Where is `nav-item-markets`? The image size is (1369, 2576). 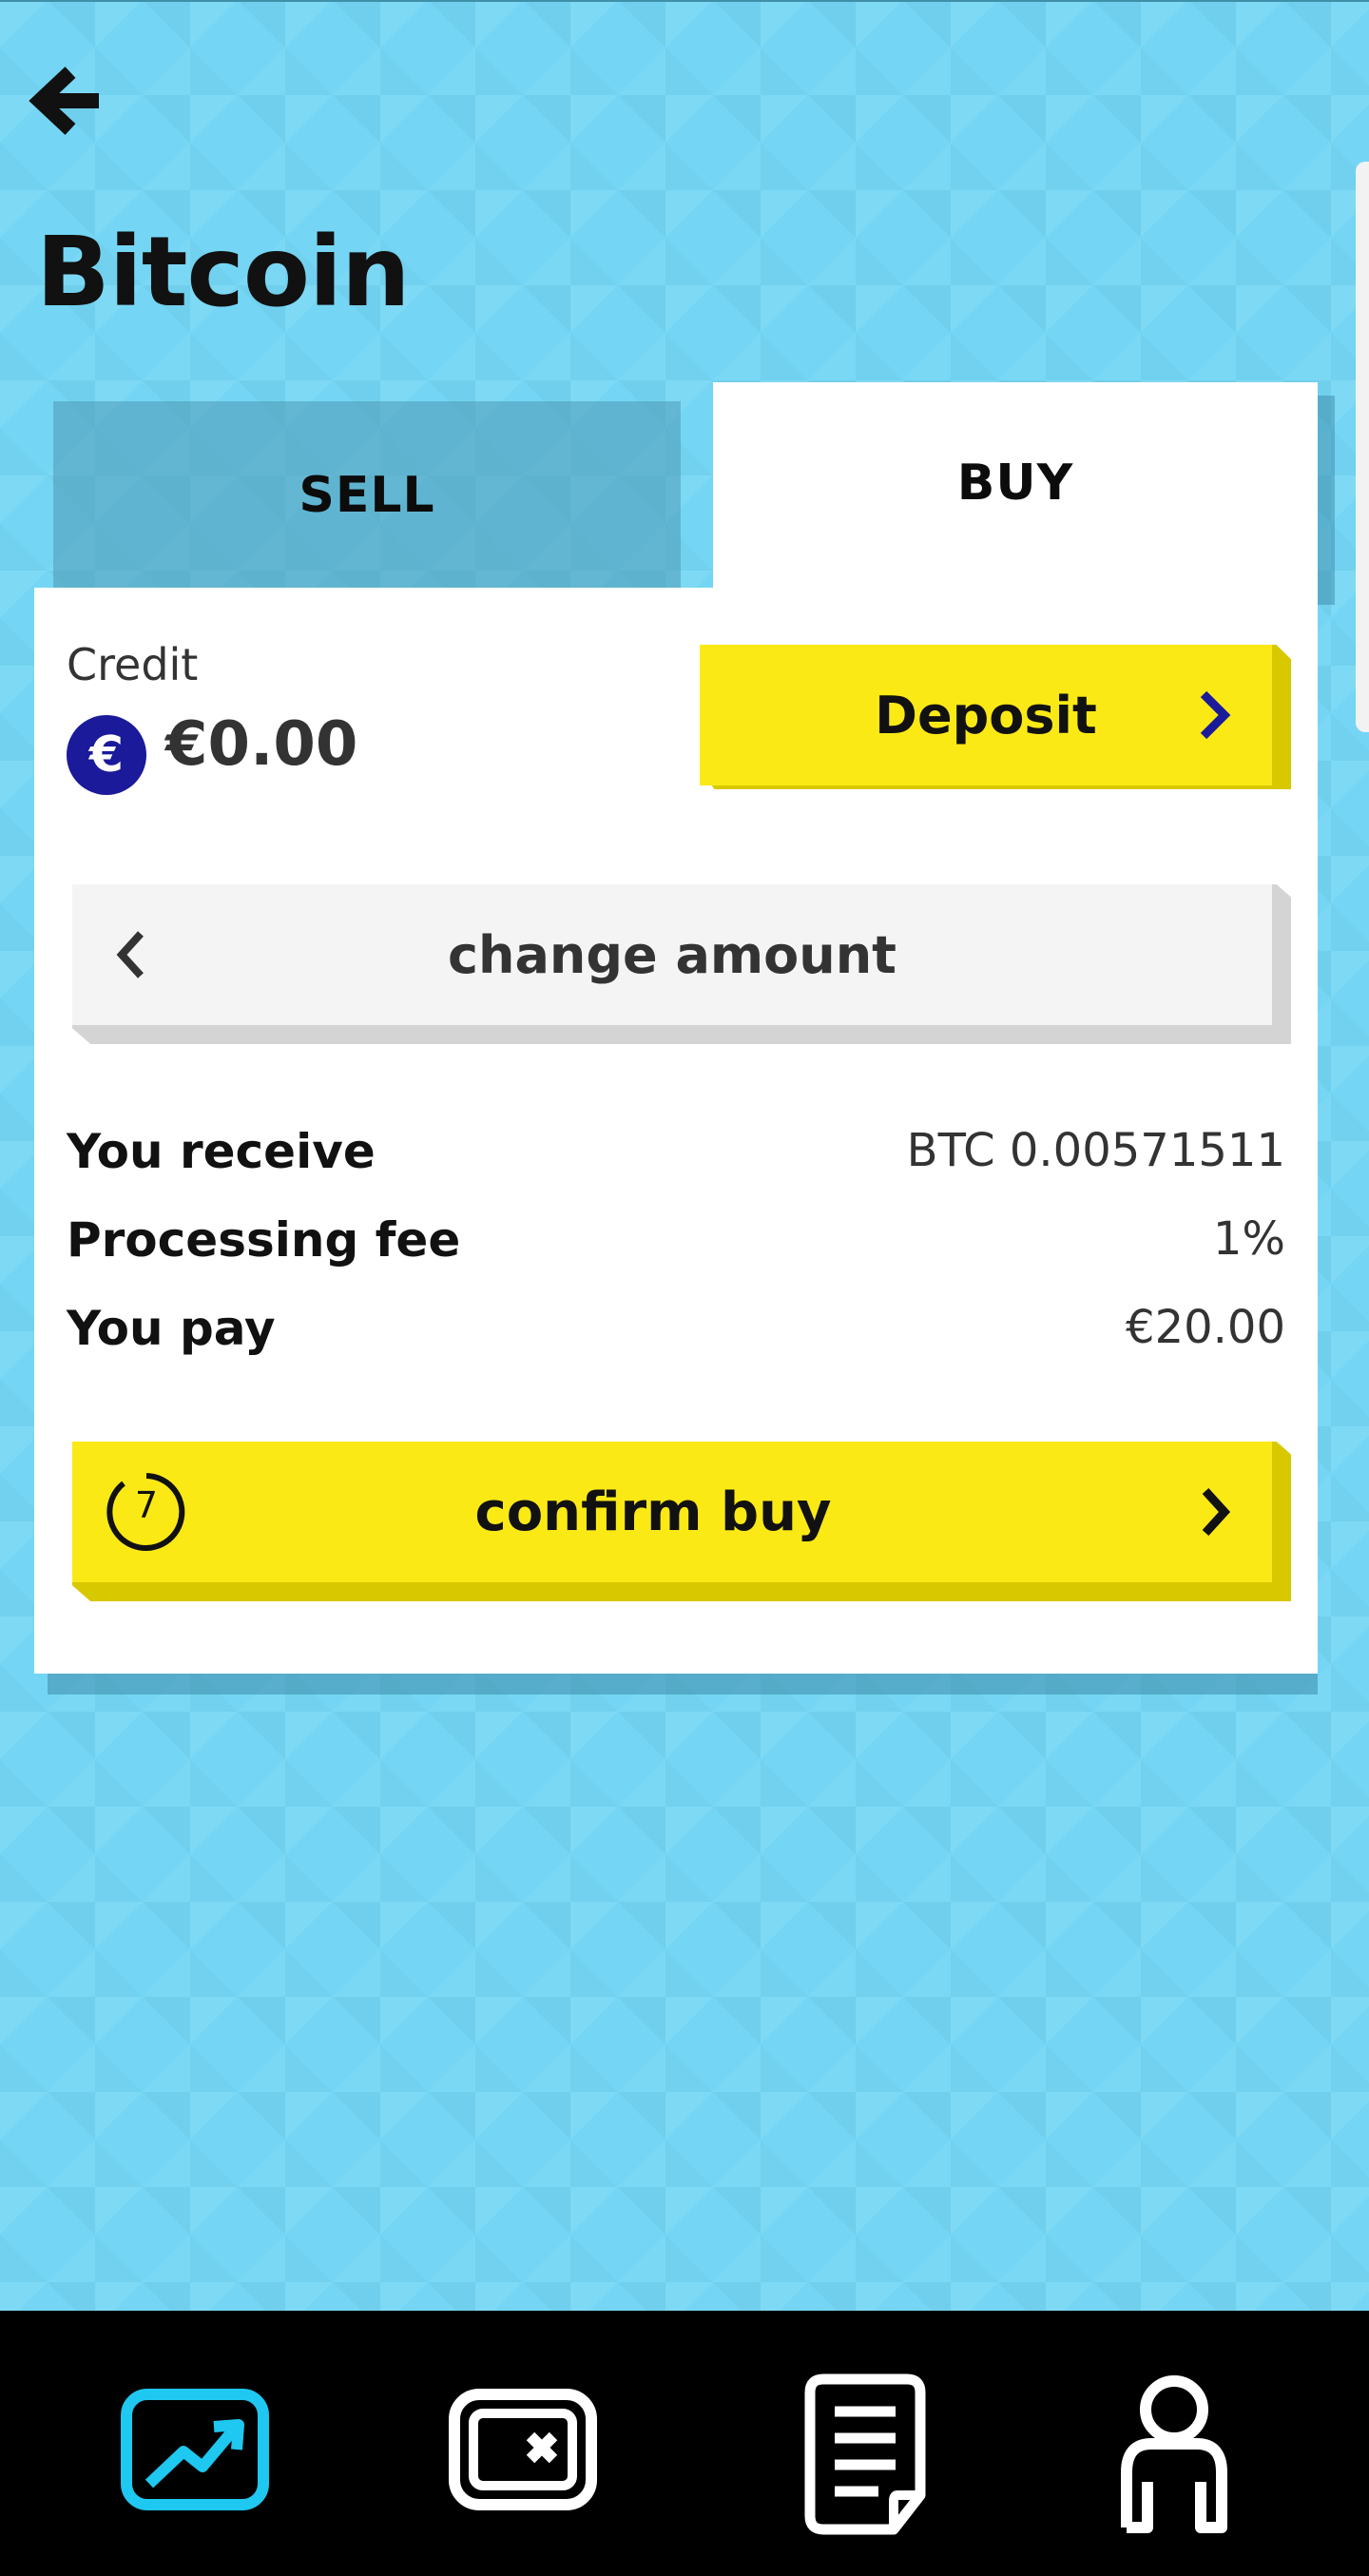 nav-item-markets is located at coordinates (195, 2453).